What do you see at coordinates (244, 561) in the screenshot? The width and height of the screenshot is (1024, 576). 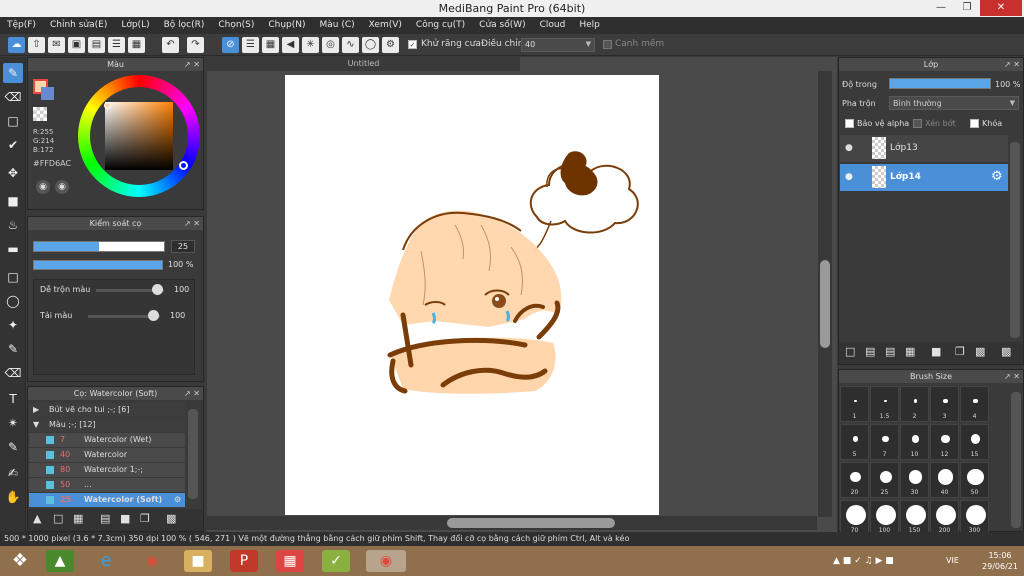 I see `powerpoint-icon: P` at bounding box center [244, 561].